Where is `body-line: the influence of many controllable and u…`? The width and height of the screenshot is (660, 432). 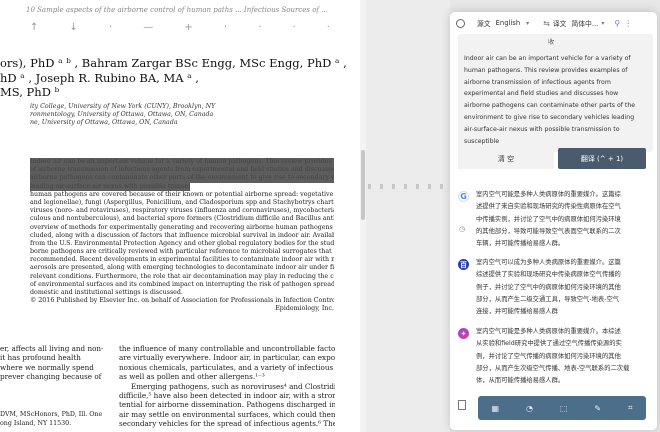
body-line: the influence of many controllable and u… is located at coordinates (227, 348).